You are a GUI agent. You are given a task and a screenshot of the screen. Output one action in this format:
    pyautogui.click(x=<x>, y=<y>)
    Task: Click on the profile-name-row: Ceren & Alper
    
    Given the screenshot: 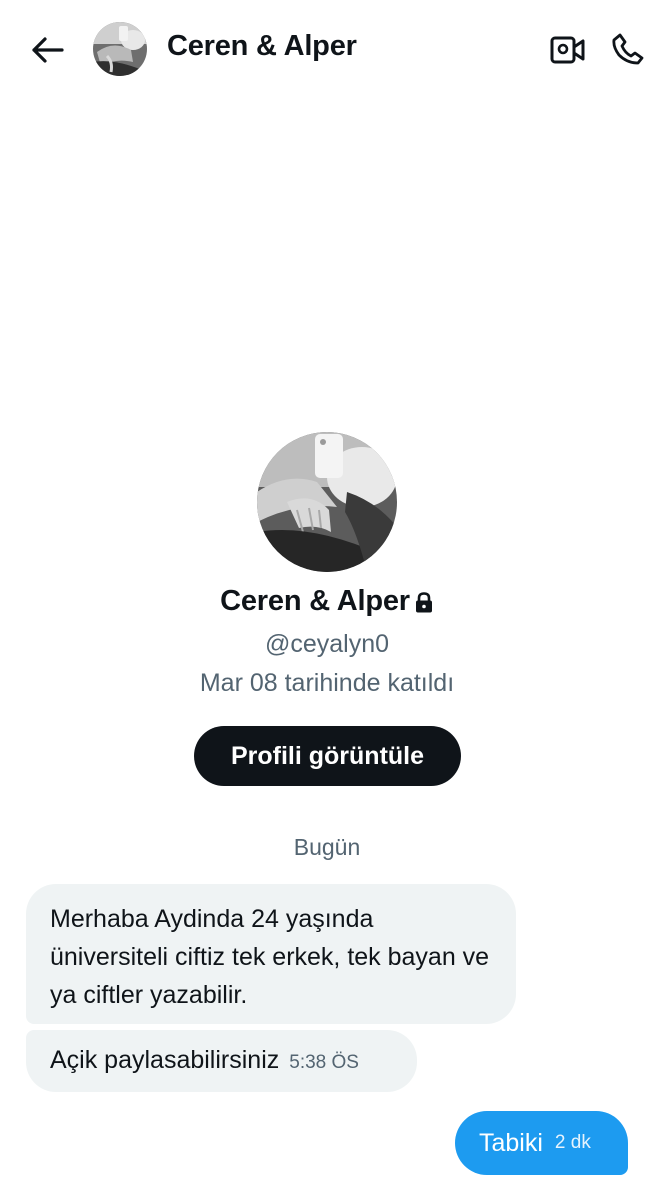 What is the action you would take?
    pyautogui.click(x=327, y=601)
    